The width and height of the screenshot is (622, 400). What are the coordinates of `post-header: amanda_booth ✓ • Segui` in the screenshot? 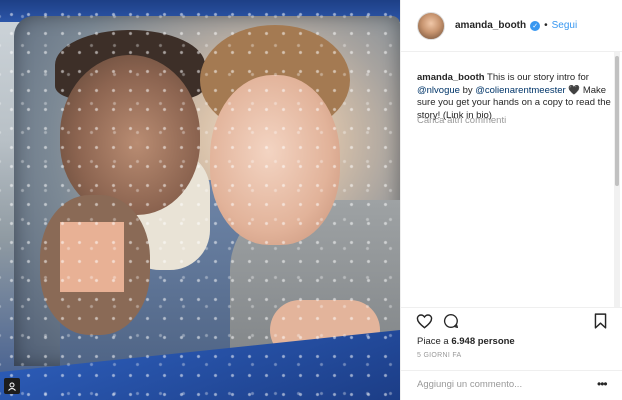 It's located at (511, 26).